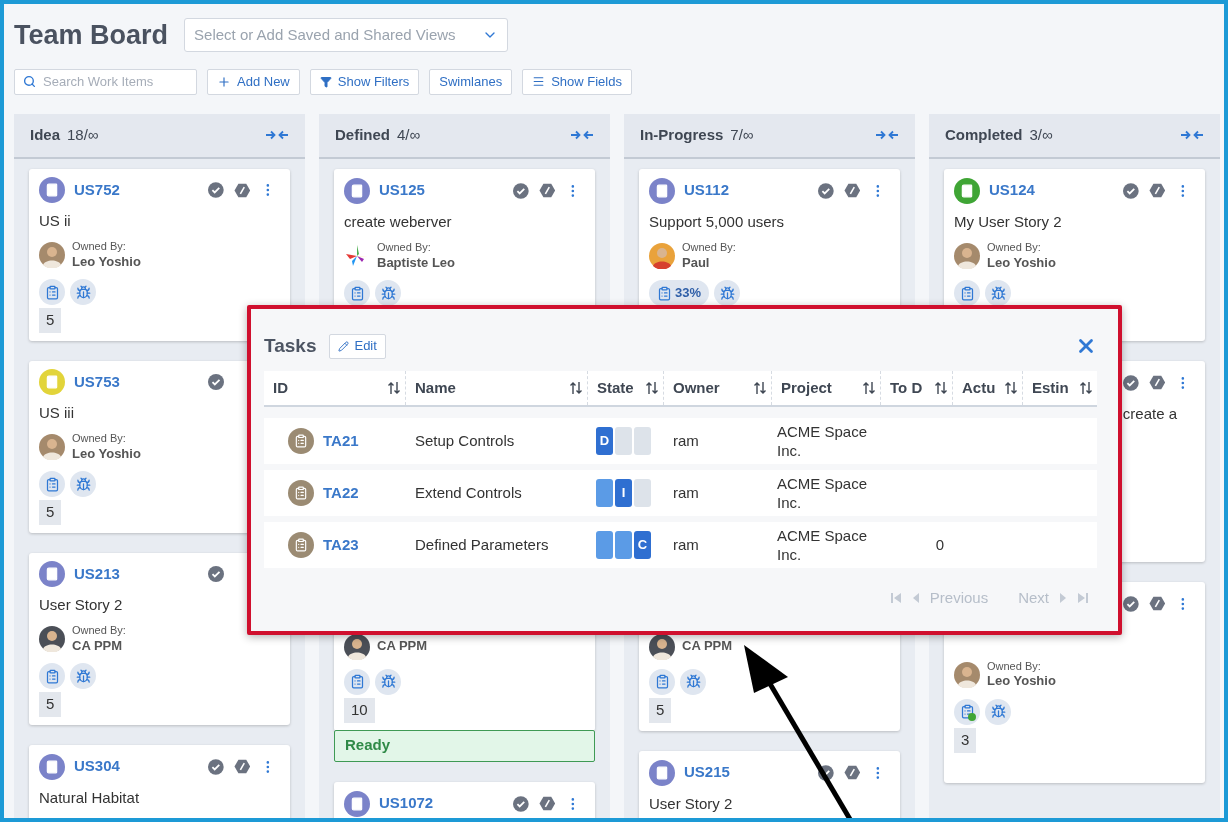  What do you see at coordinates (253, 81) in the screenshot?
I see `toolbar-button: Add New` at bounding box center [253, 81].